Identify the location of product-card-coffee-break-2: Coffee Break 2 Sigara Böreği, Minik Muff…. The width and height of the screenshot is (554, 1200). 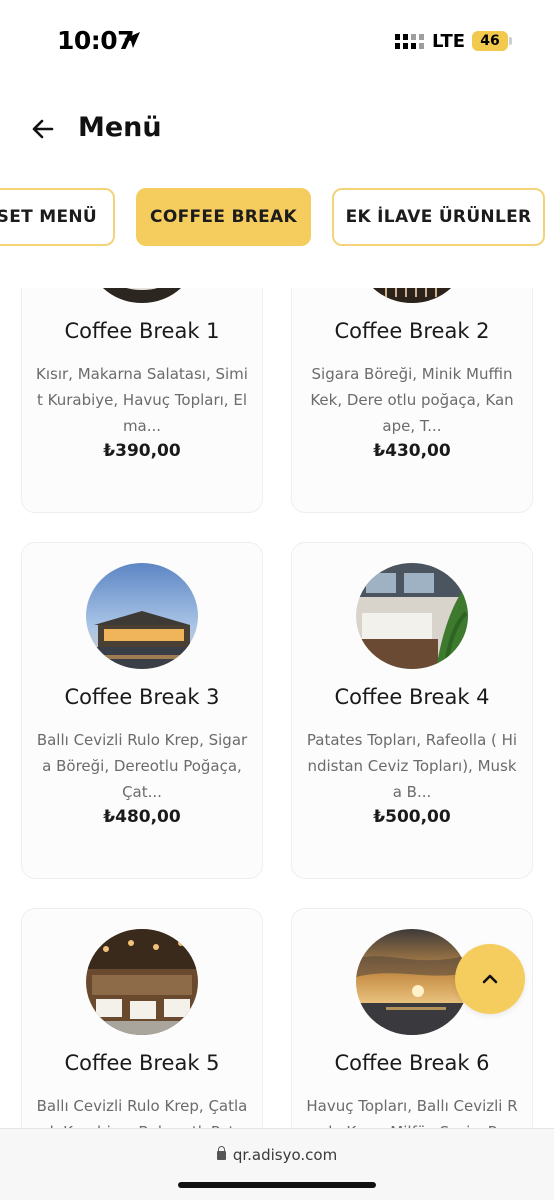
(412, 400).